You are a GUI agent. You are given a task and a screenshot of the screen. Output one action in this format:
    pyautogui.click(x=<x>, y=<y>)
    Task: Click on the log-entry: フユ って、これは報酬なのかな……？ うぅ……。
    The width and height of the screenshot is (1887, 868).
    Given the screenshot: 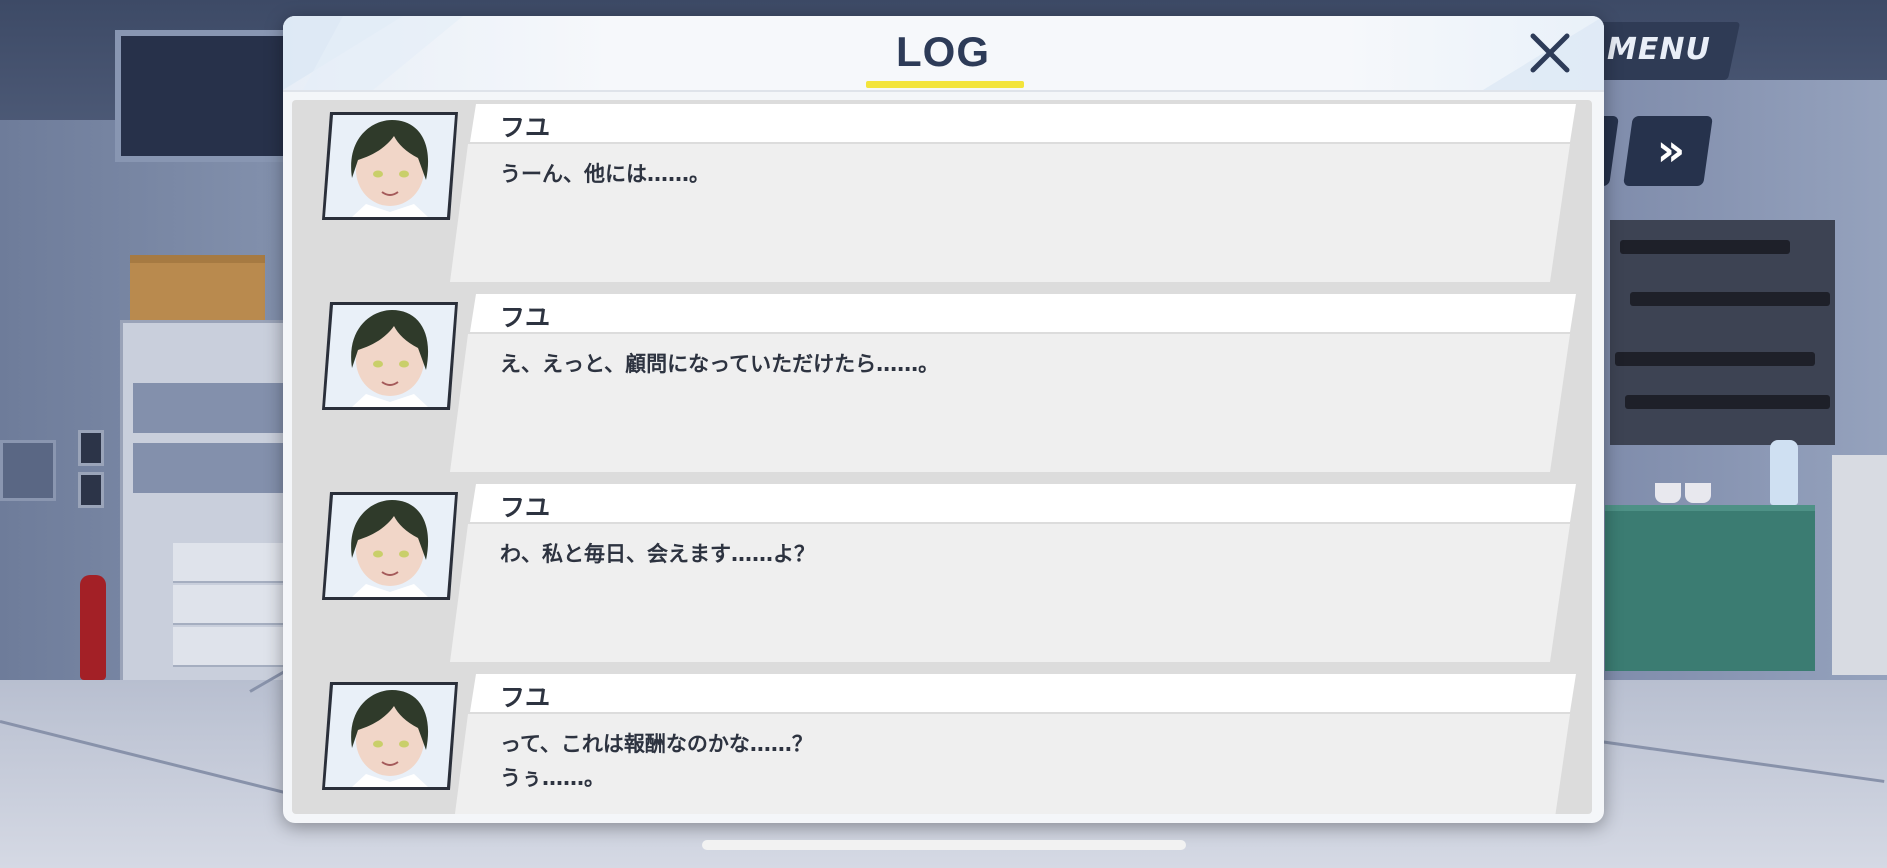 What is the action you would take?
    pyautogui.click(x=942, y=743)
    